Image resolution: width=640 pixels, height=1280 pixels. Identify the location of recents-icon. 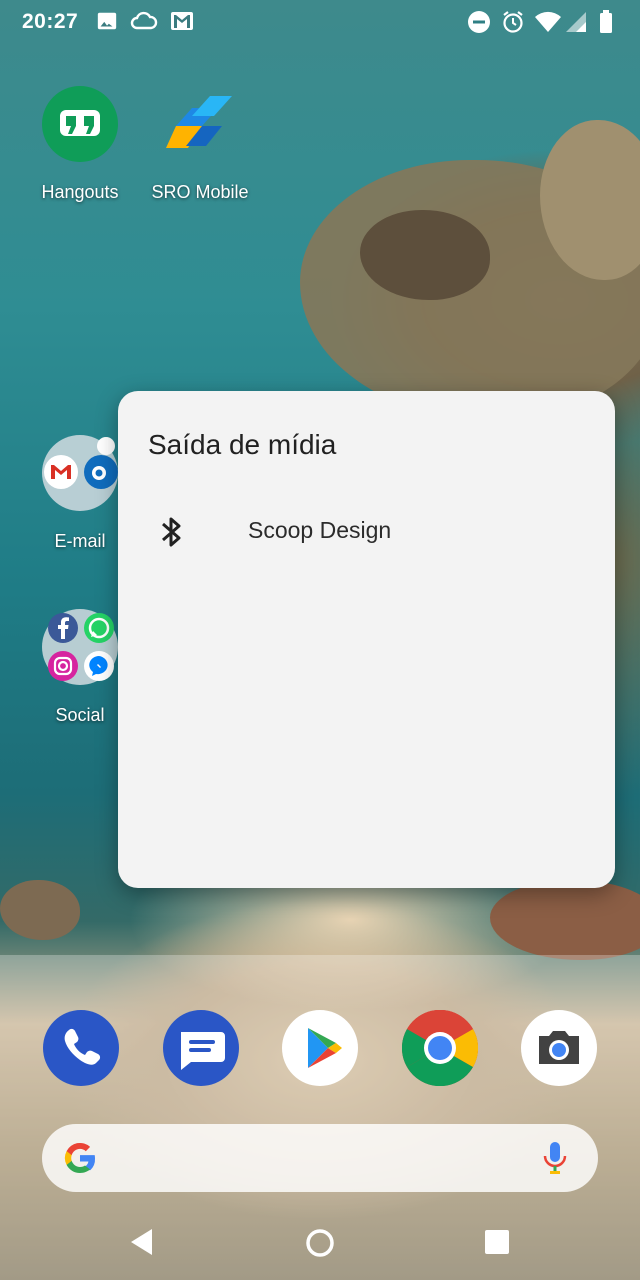
(497, 1244).